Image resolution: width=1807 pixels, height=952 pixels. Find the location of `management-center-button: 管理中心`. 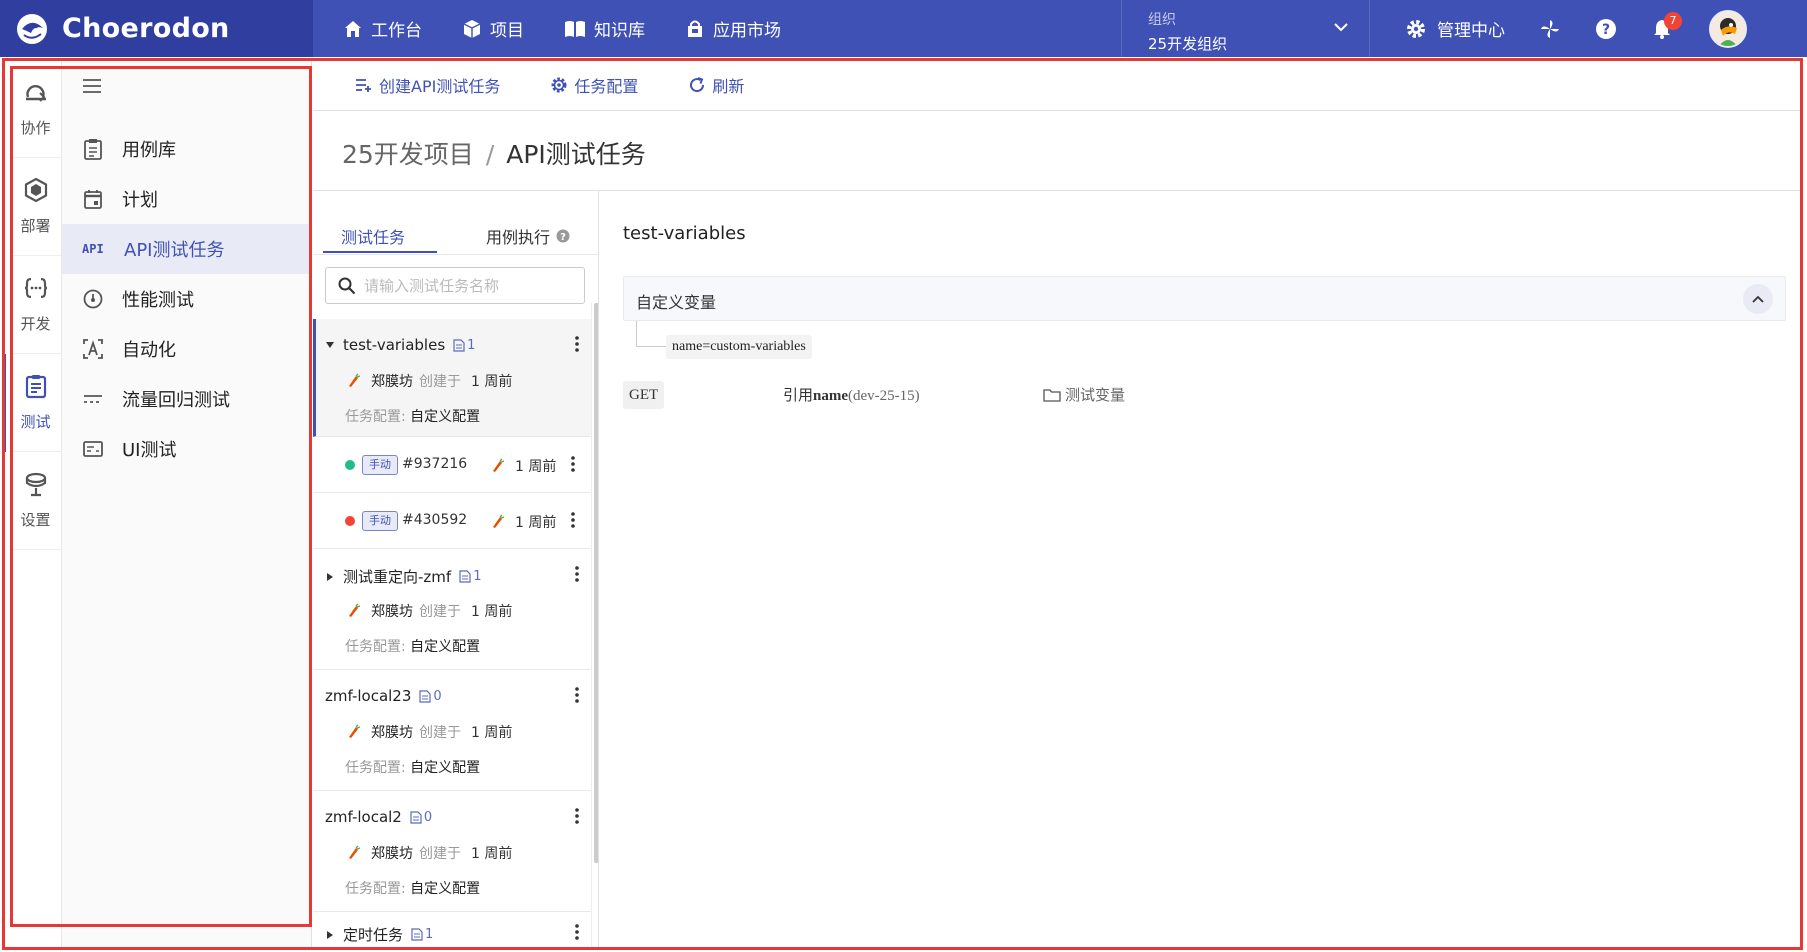

management-center-button: 管理中心 is located at coordinates (1455, 28).